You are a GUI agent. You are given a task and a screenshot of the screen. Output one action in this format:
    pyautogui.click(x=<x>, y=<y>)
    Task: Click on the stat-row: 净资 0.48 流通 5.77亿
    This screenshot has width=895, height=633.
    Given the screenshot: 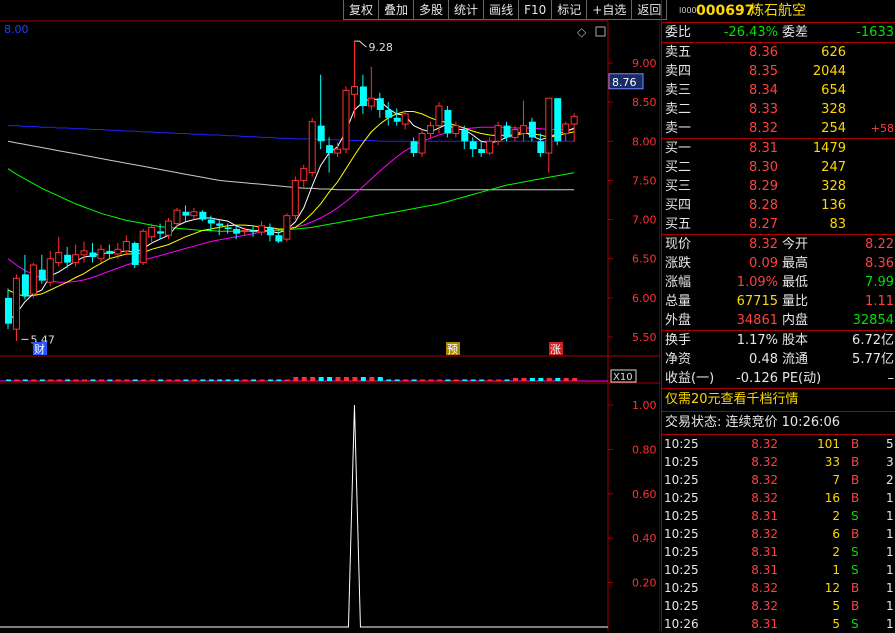 What is the action you would take?
    pyautogui.click(x=778, y=359)
    